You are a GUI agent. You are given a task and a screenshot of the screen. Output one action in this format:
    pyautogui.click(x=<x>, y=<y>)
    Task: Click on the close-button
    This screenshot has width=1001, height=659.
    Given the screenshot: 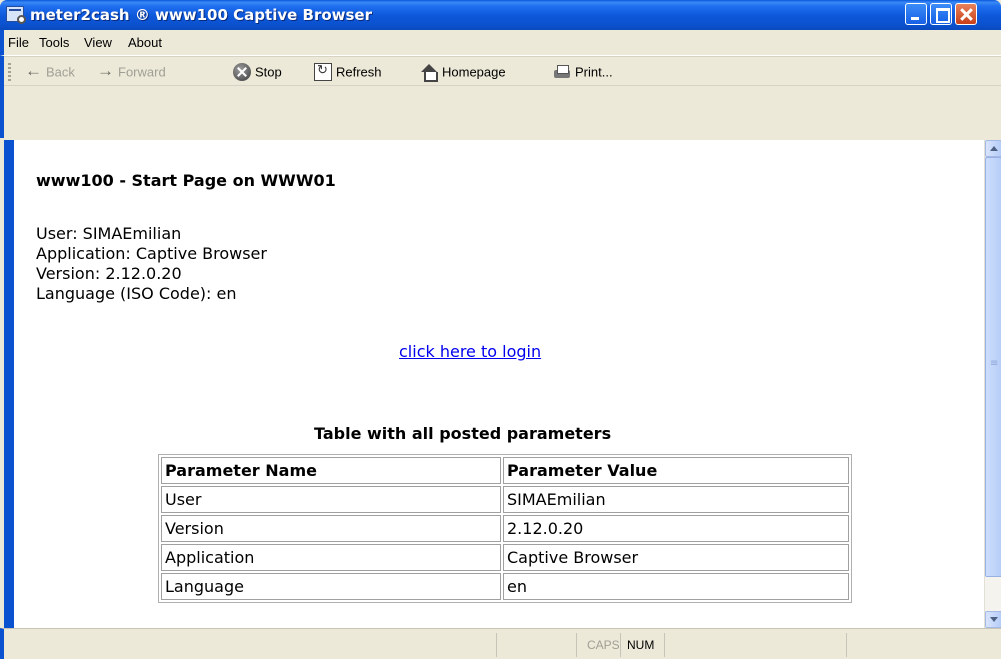 What is the action you would take?
    pyautogui.click(x=966, y=14)
    